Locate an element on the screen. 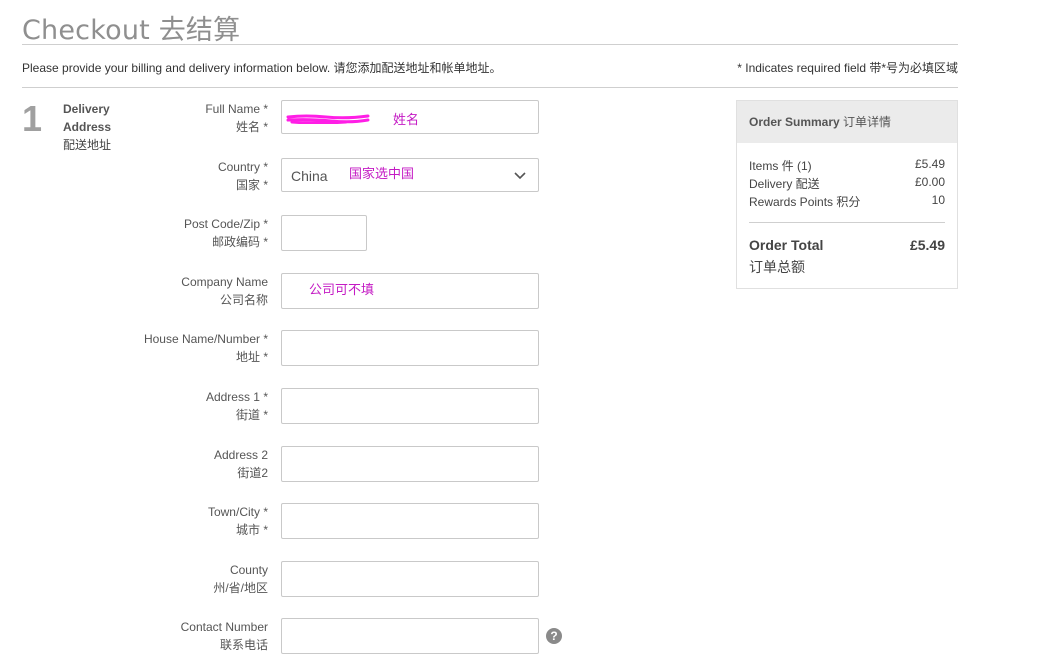 The image size is (1046, 671). town-label-en: Town/City * is located at coordinates (237, 512).